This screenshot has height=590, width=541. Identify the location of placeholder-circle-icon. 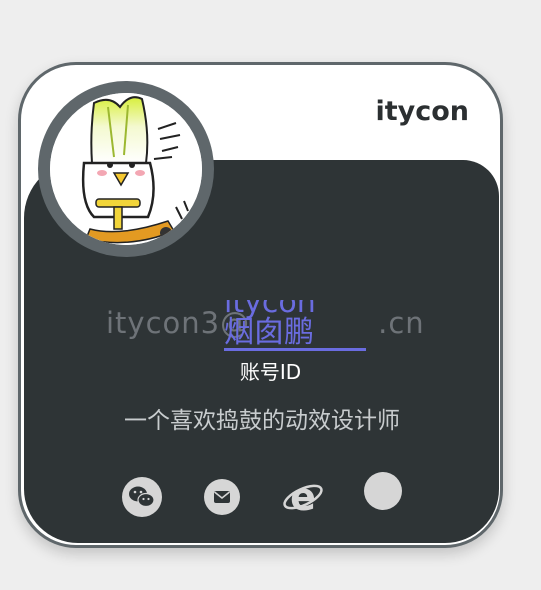
(383, 491).